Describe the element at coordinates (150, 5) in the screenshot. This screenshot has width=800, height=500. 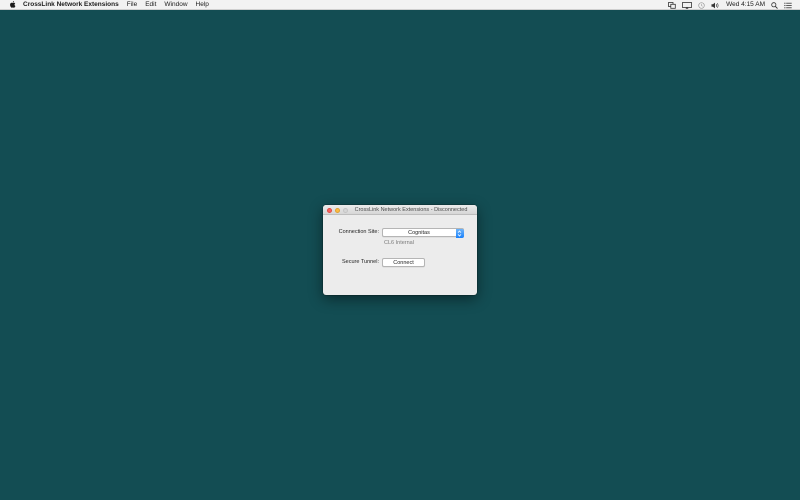
I see `menu-edit: Edit` at that location.